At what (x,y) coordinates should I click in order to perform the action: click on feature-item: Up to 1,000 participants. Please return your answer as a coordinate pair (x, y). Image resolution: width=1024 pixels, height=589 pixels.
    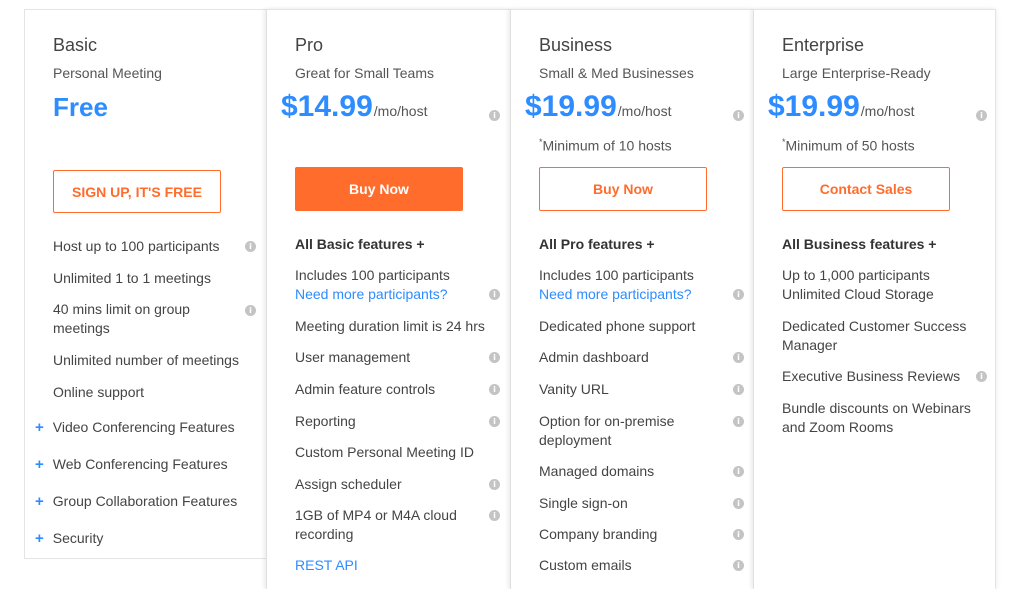
    Looking at the image, I should click on (856, 275).